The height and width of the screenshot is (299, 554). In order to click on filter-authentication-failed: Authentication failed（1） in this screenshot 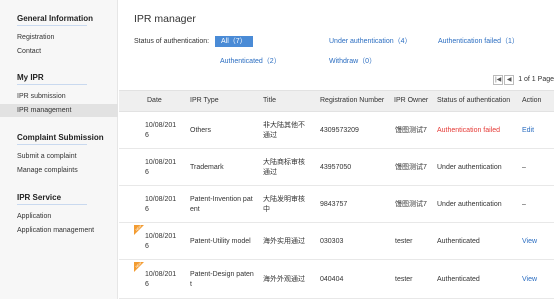, I will do `click(478, 41)`.